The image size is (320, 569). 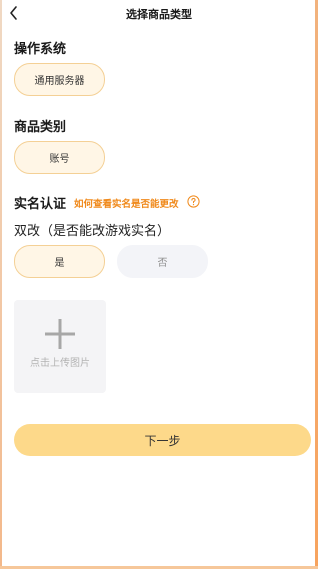 What do you see at coordinates (59, 157) in the screenshot?
I see `category-option-account: 账号` at bounding box center [59, 157].